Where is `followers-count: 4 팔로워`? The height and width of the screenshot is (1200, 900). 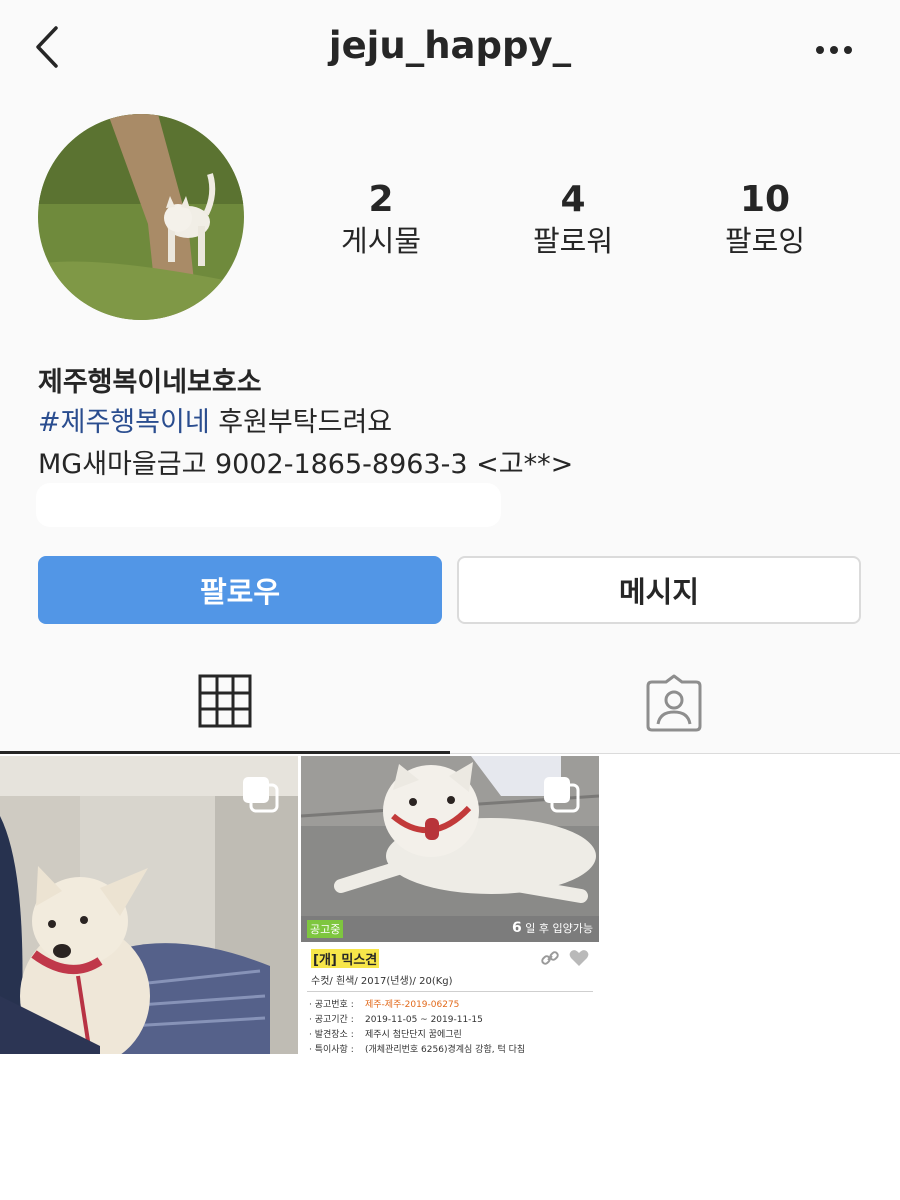 followers-count: 4 팔로워 is located at coordinates (573, 219).